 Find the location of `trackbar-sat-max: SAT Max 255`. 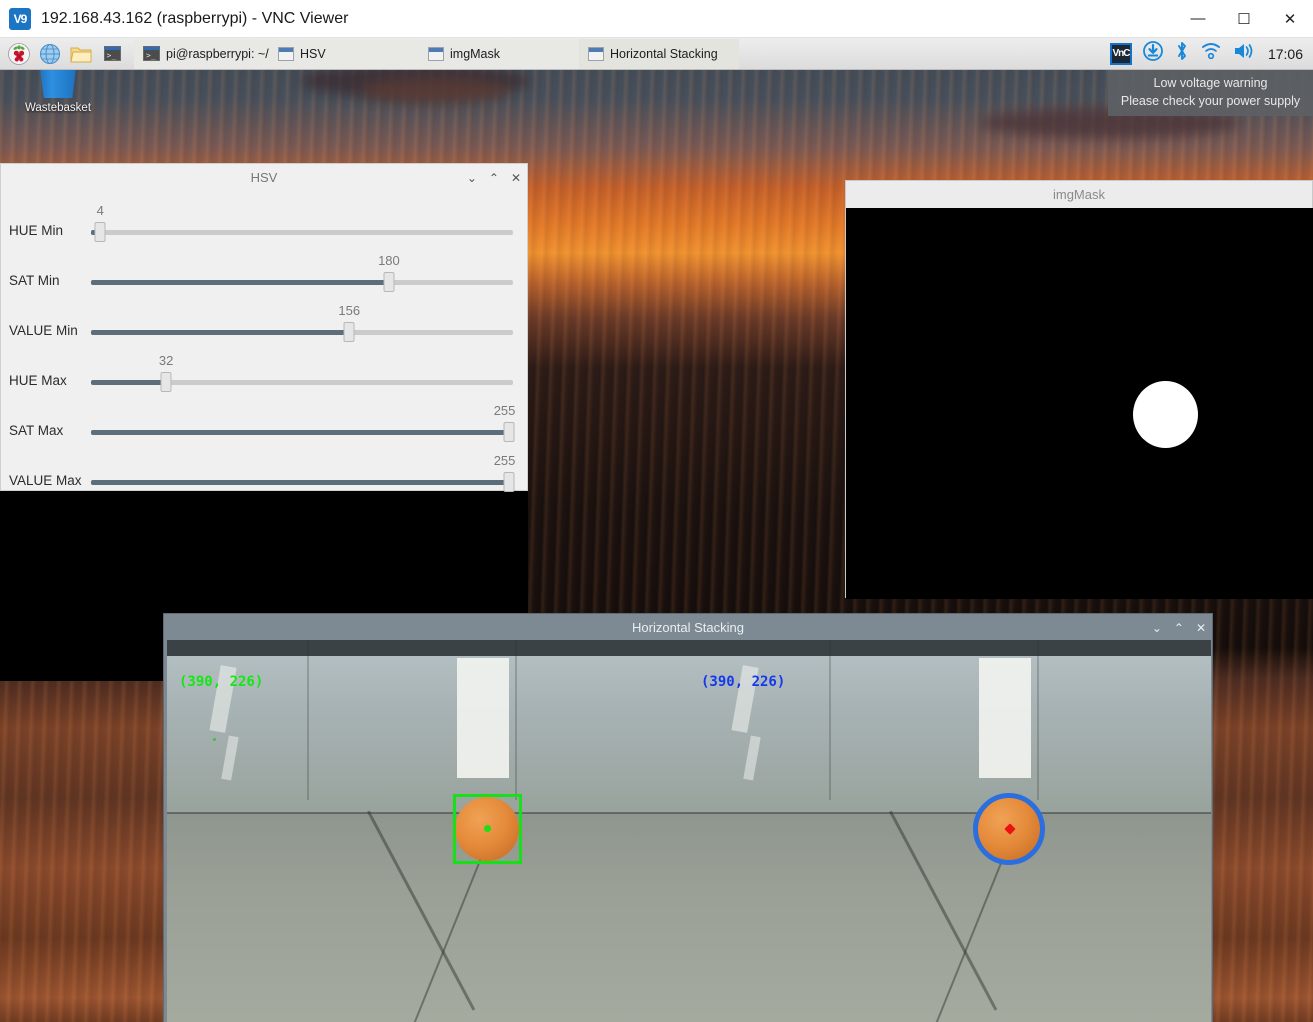

trackbar-sat-max: SAT Max 255 is located at coordinates (262, 422).